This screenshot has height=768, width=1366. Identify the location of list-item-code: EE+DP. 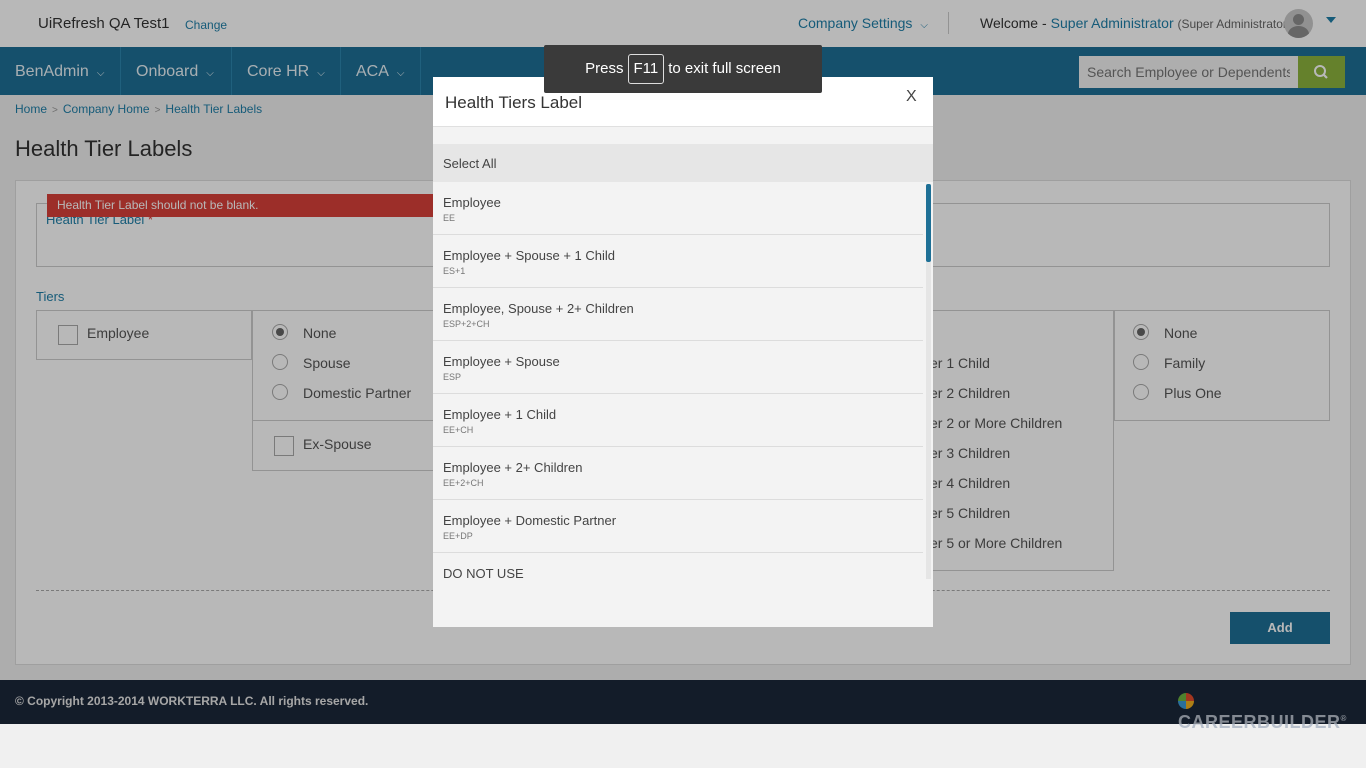
(458, 536).